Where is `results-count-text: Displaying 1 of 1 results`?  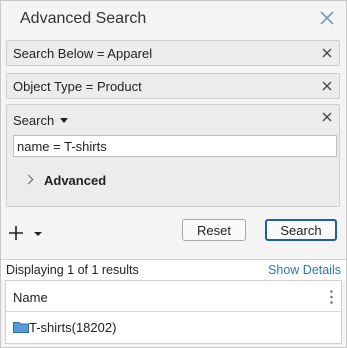
results-count-text: Displaying 1 of 1 results is located at coordinates (72, 270).